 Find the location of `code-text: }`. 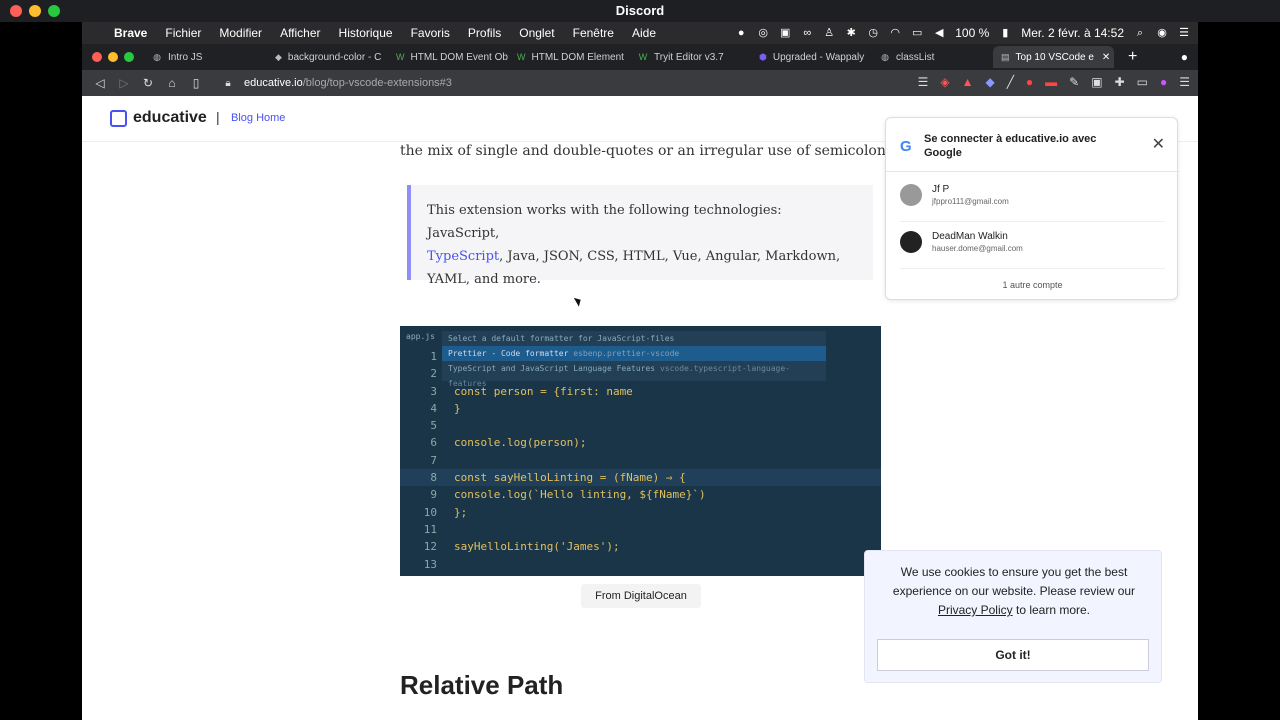

code-text: } is located at coordinates (457, 408).